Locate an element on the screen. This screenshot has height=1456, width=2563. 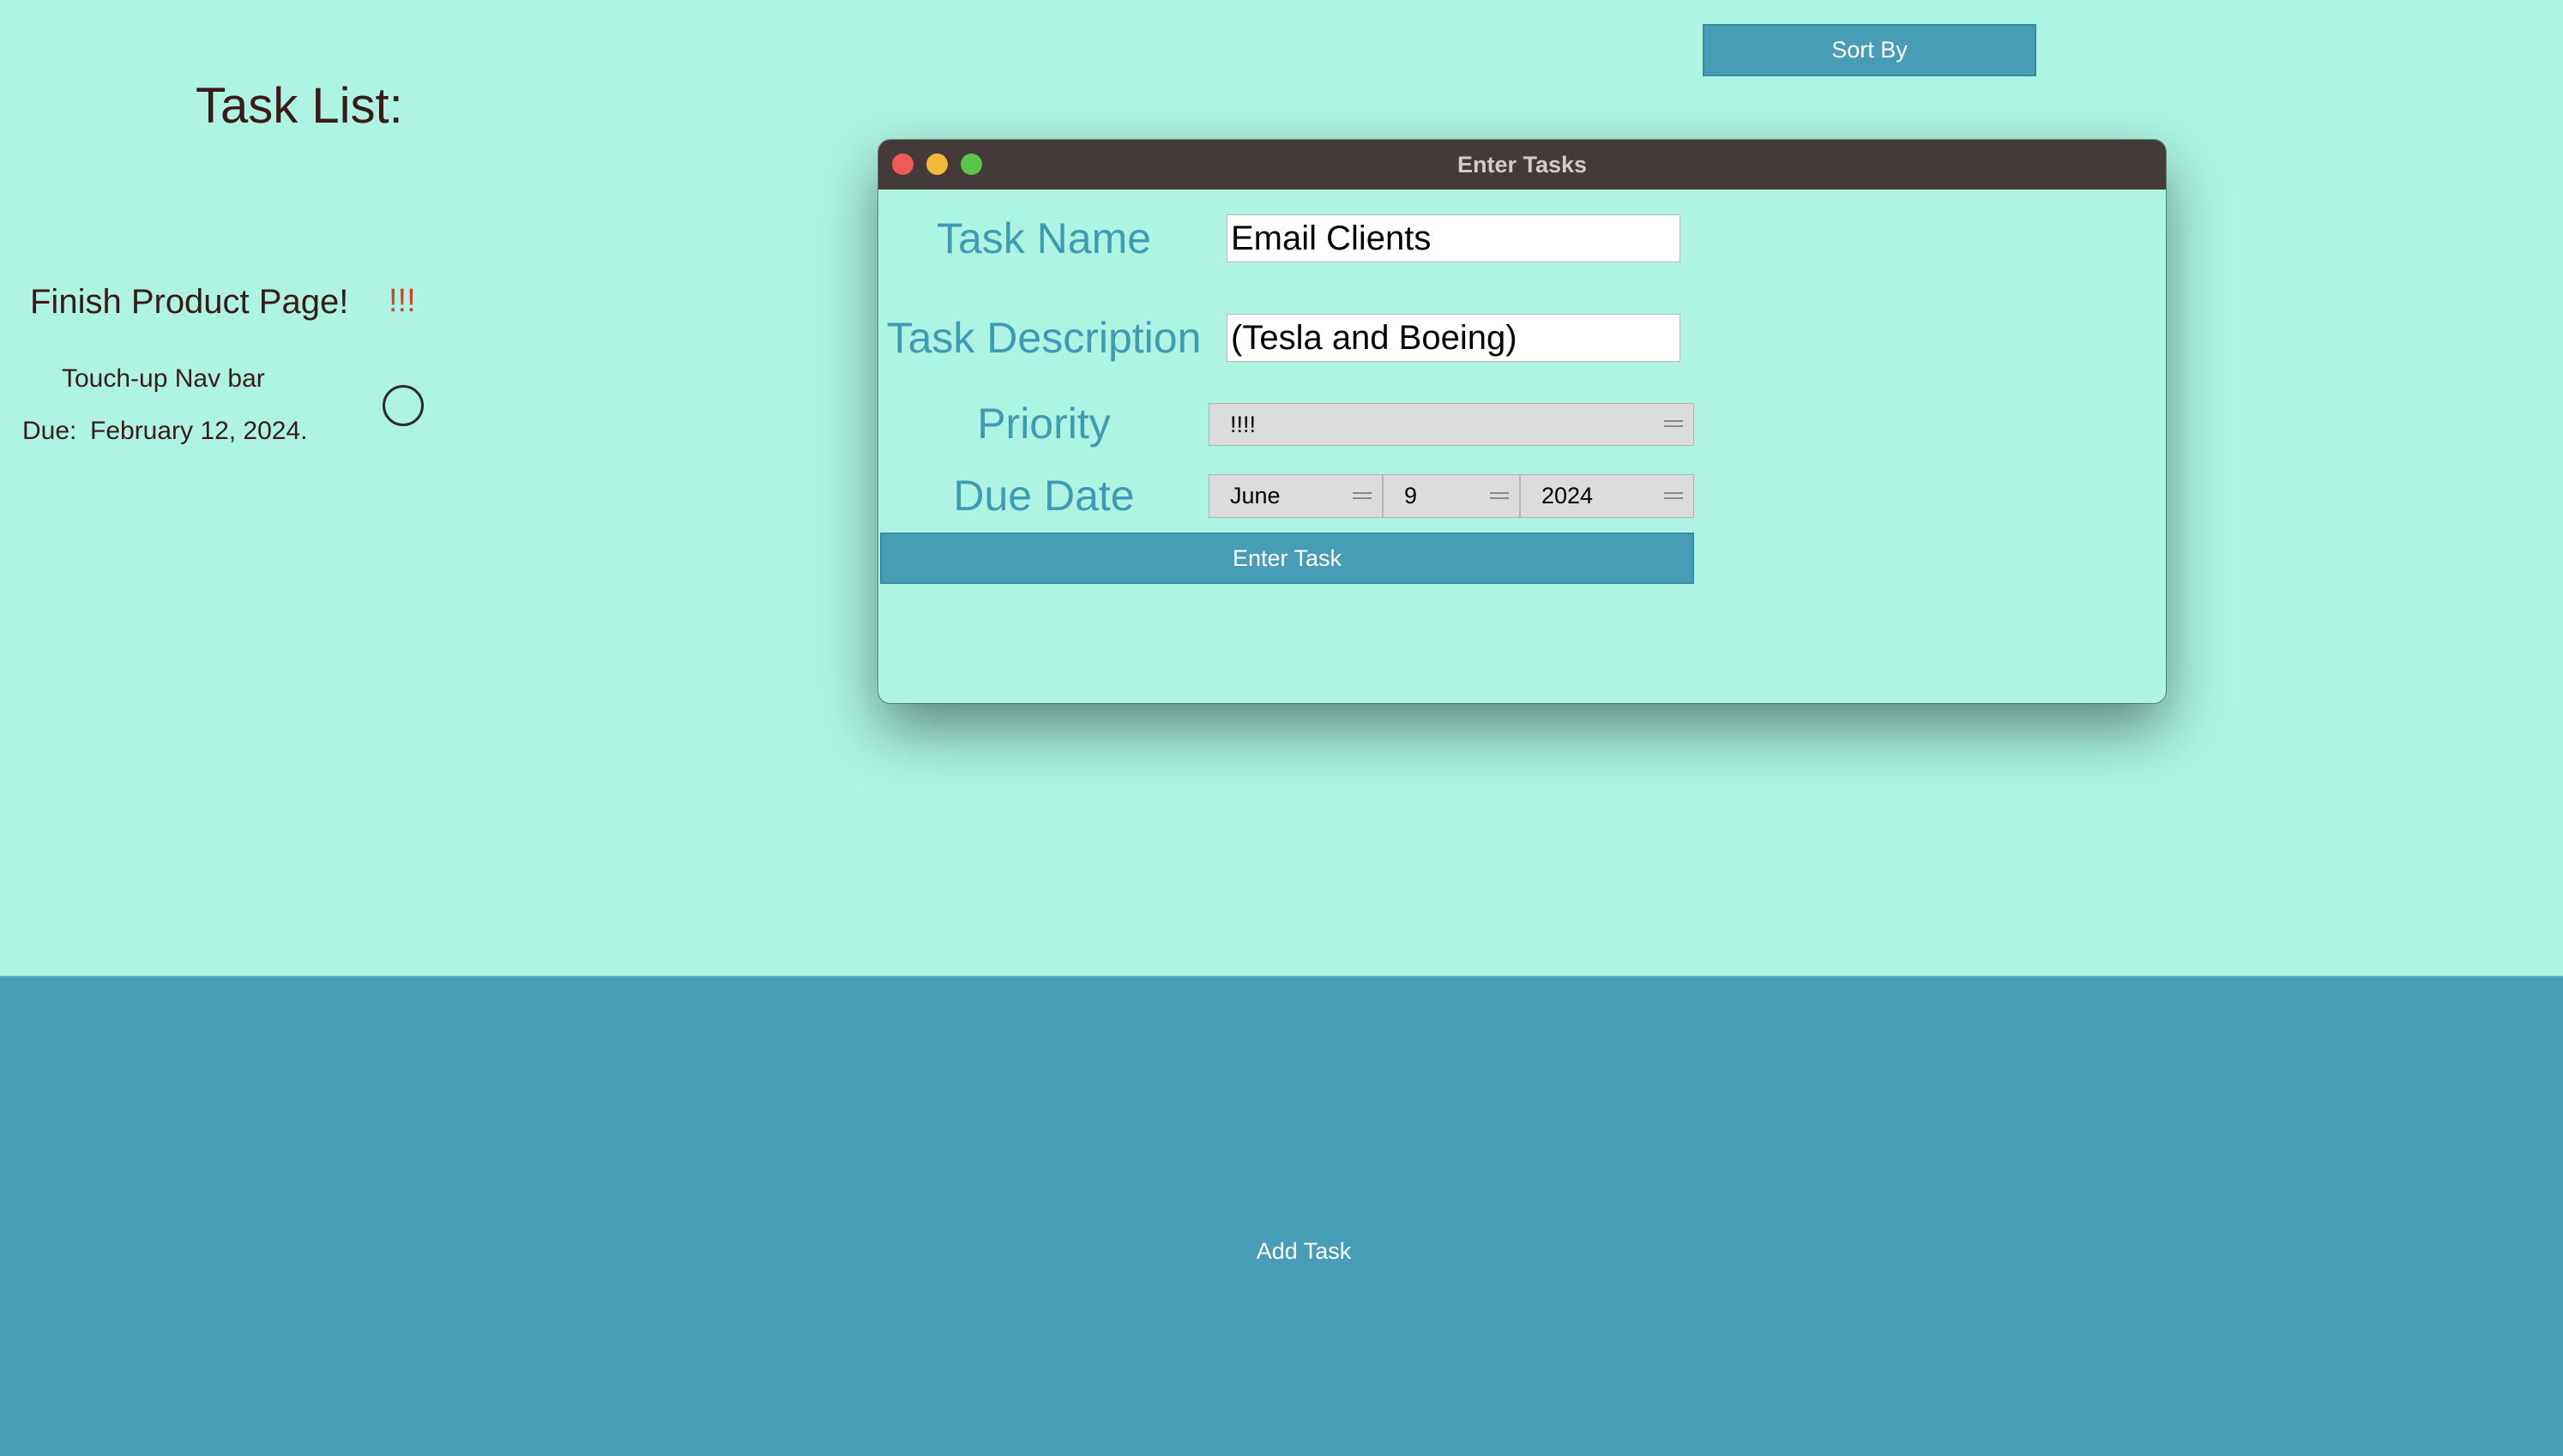
window-title: Enter Tasks is located at coordinates (1522, 164).